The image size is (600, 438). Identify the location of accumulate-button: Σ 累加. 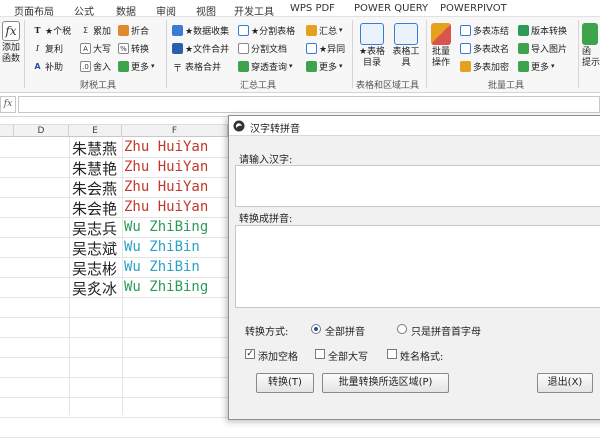
(95, 30).